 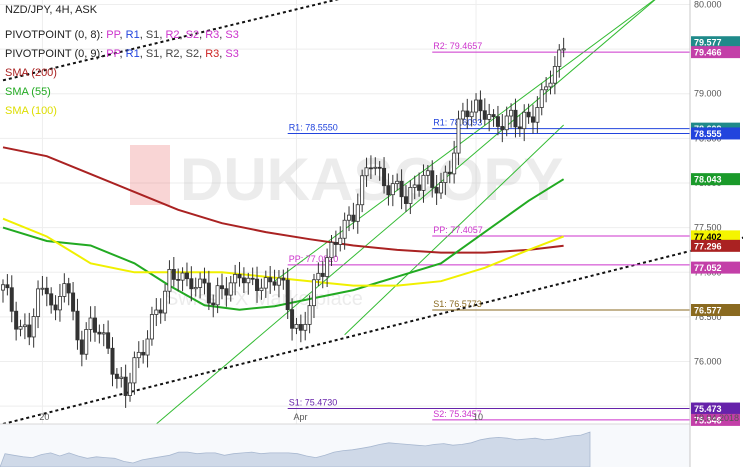 What do you see at coordinates (708, 134) in the screenshot?
I see `price-badge-label: 78.555` at bounding box center [708, 134].